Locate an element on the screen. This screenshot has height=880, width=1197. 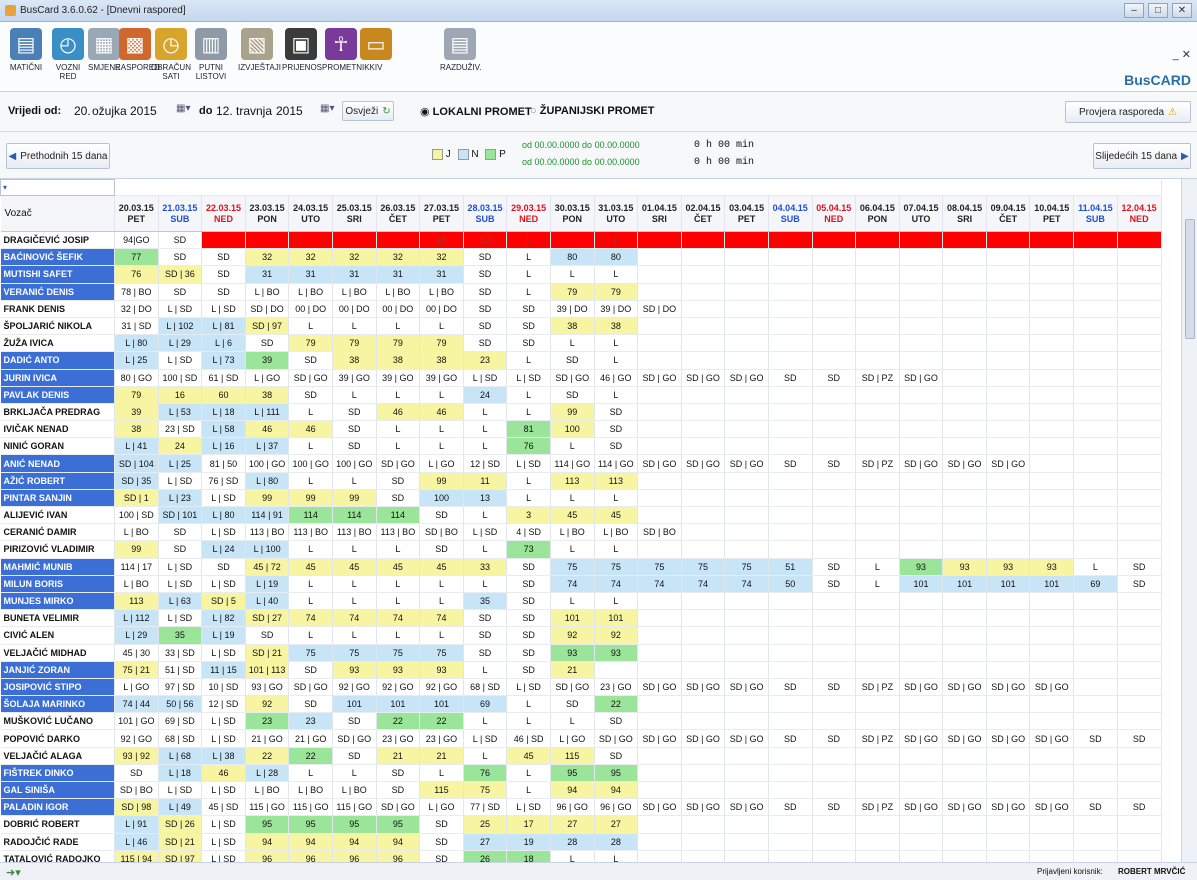
schedule-cell: 45 is located at coordinates (354, 567).